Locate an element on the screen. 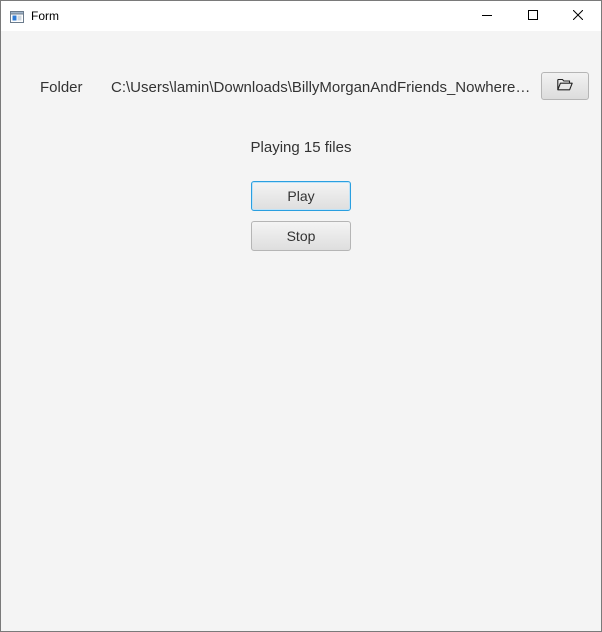 The image size is (602, 632). browse-folder-button is located at coordinates (565, 86).